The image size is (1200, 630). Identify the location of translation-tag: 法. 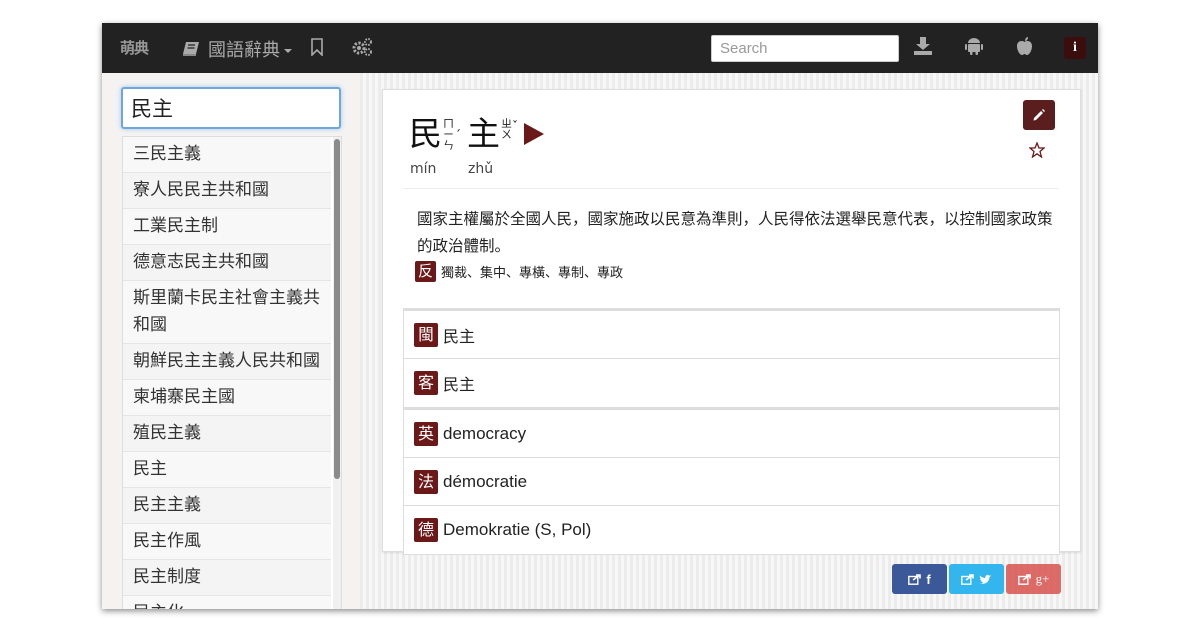
(426, 481).